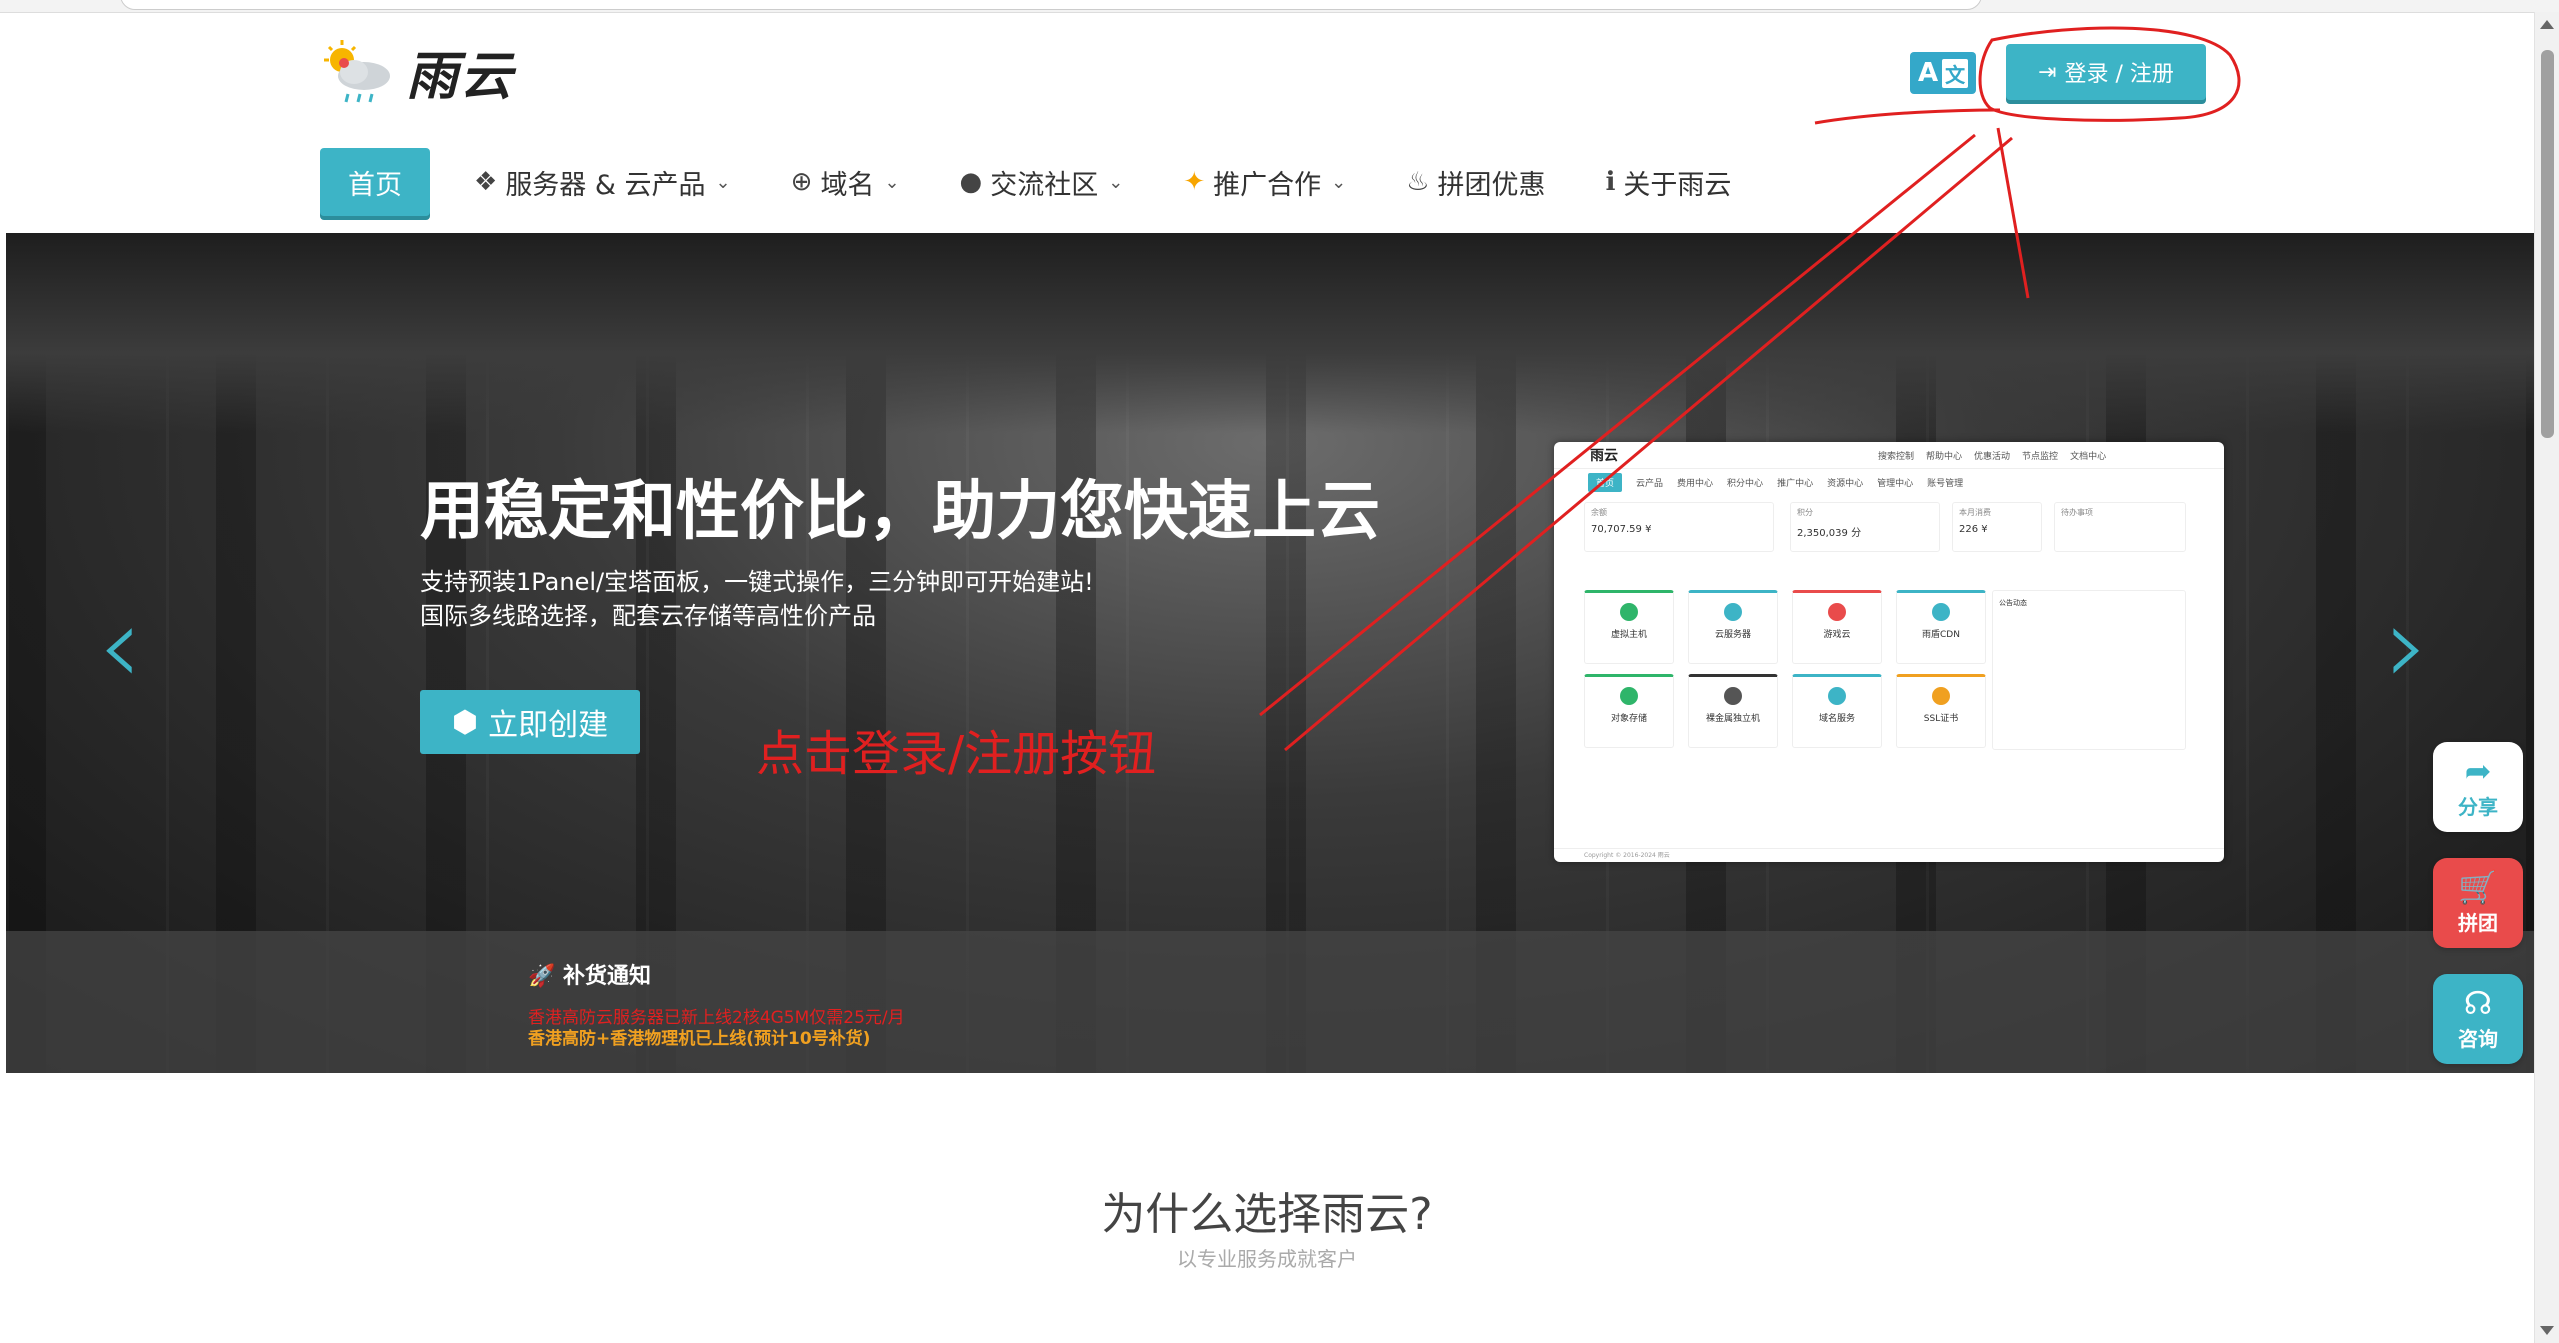 This screenshot has height=1343, width=2559. What do you see at coordinates (2088, 456) in the screenshot?
I see `preview-top-link: 文档中心` at bounding box center [2088, 456].